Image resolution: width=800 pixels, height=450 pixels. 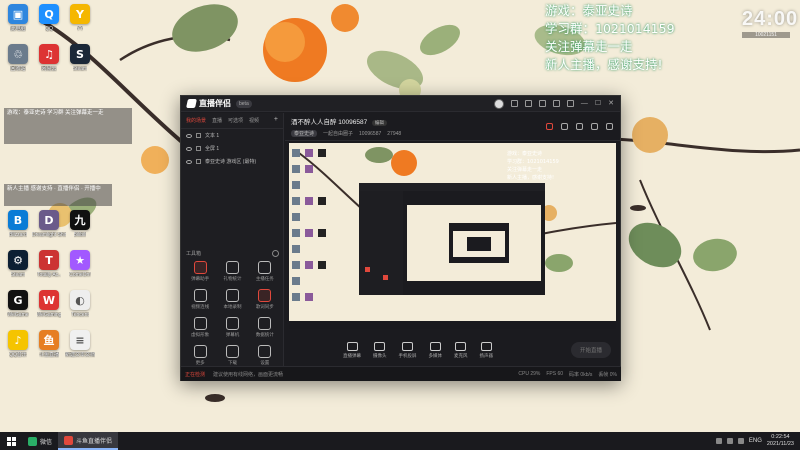 I want to click on tool-button: 下载, so click(x=232, y=355).